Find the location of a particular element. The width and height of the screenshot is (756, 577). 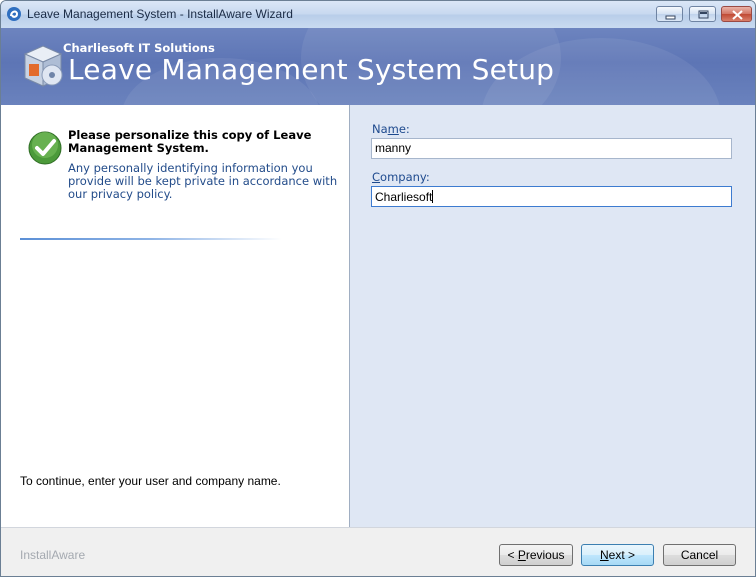

name-label: Name: is located at coordinates (391, 129).